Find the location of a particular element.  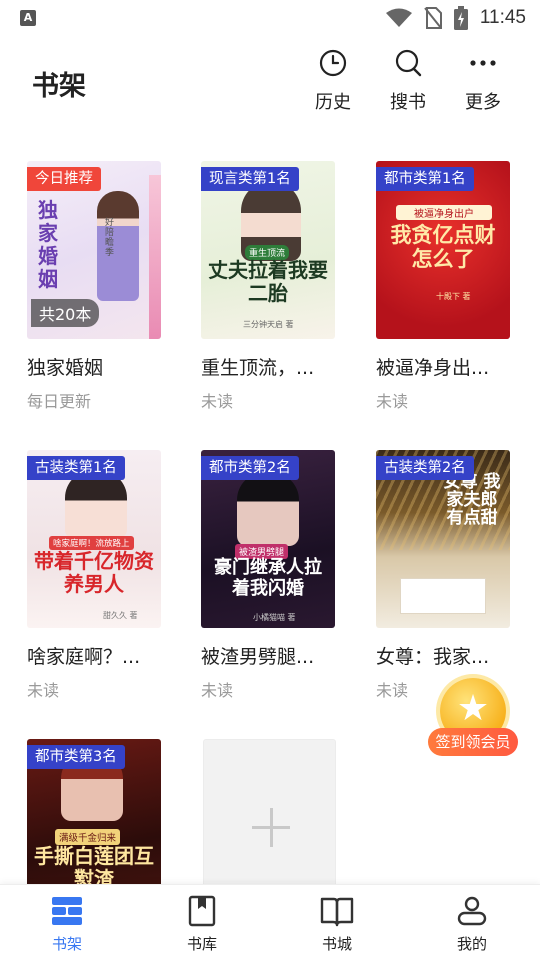

cover-title: 独家婚姻 is located at coordinates (48, 244).